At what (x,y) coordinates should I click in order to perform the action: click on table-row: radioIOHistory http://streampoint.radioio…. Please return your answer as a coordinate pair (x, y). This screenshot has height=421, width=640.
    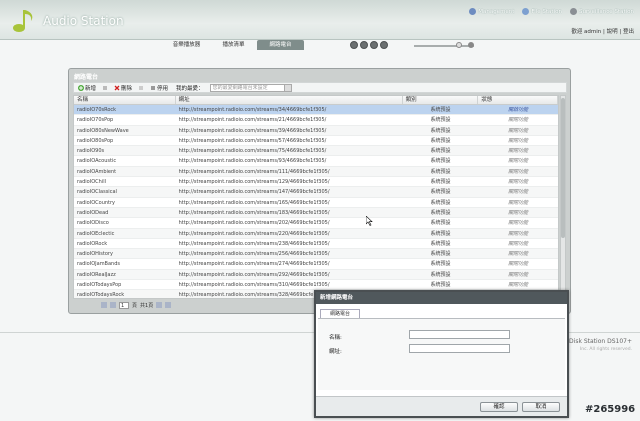
    Looking at the image, I should click on (316, 254).